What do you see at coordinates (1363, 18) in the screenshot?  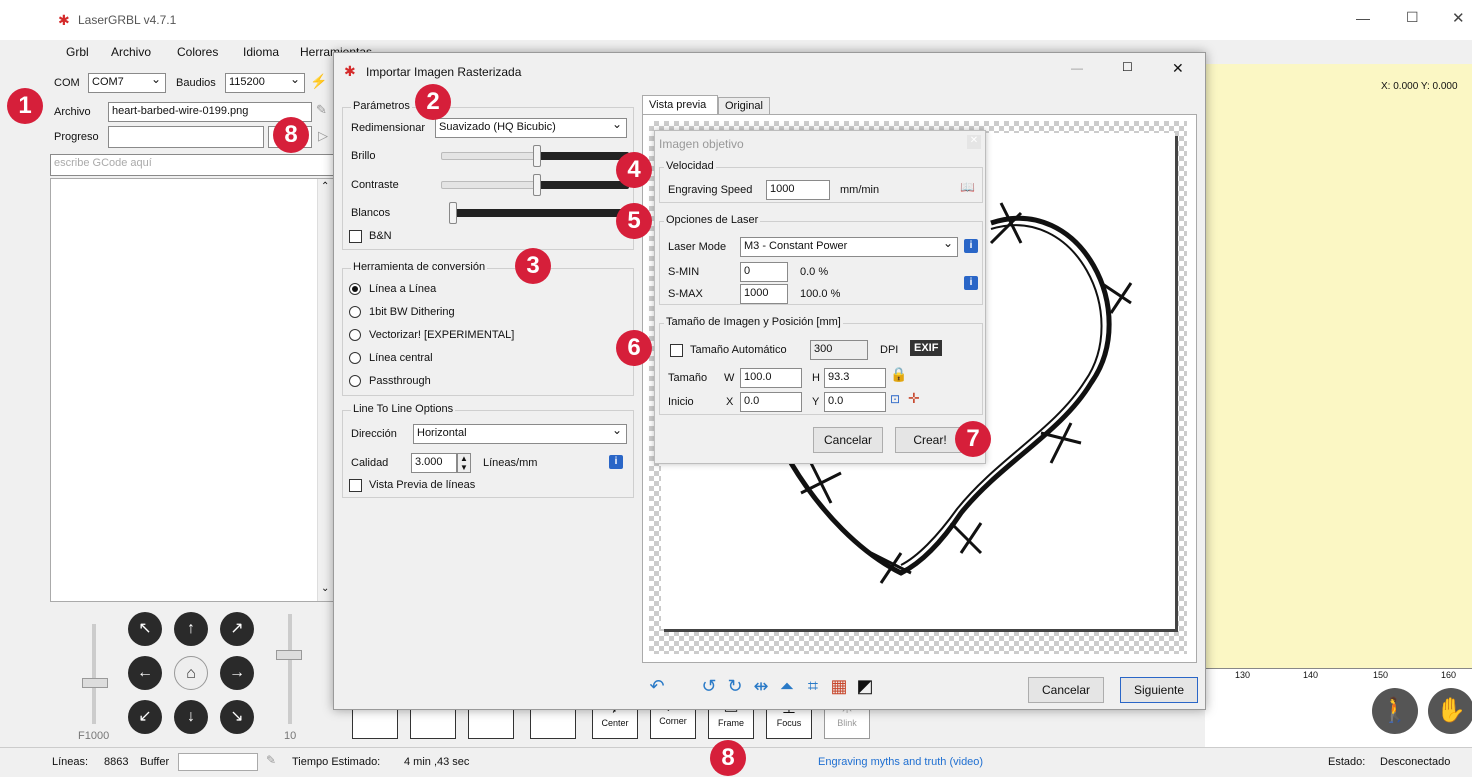 I see `minimize-button: —` at bounding box center [1363, 18].